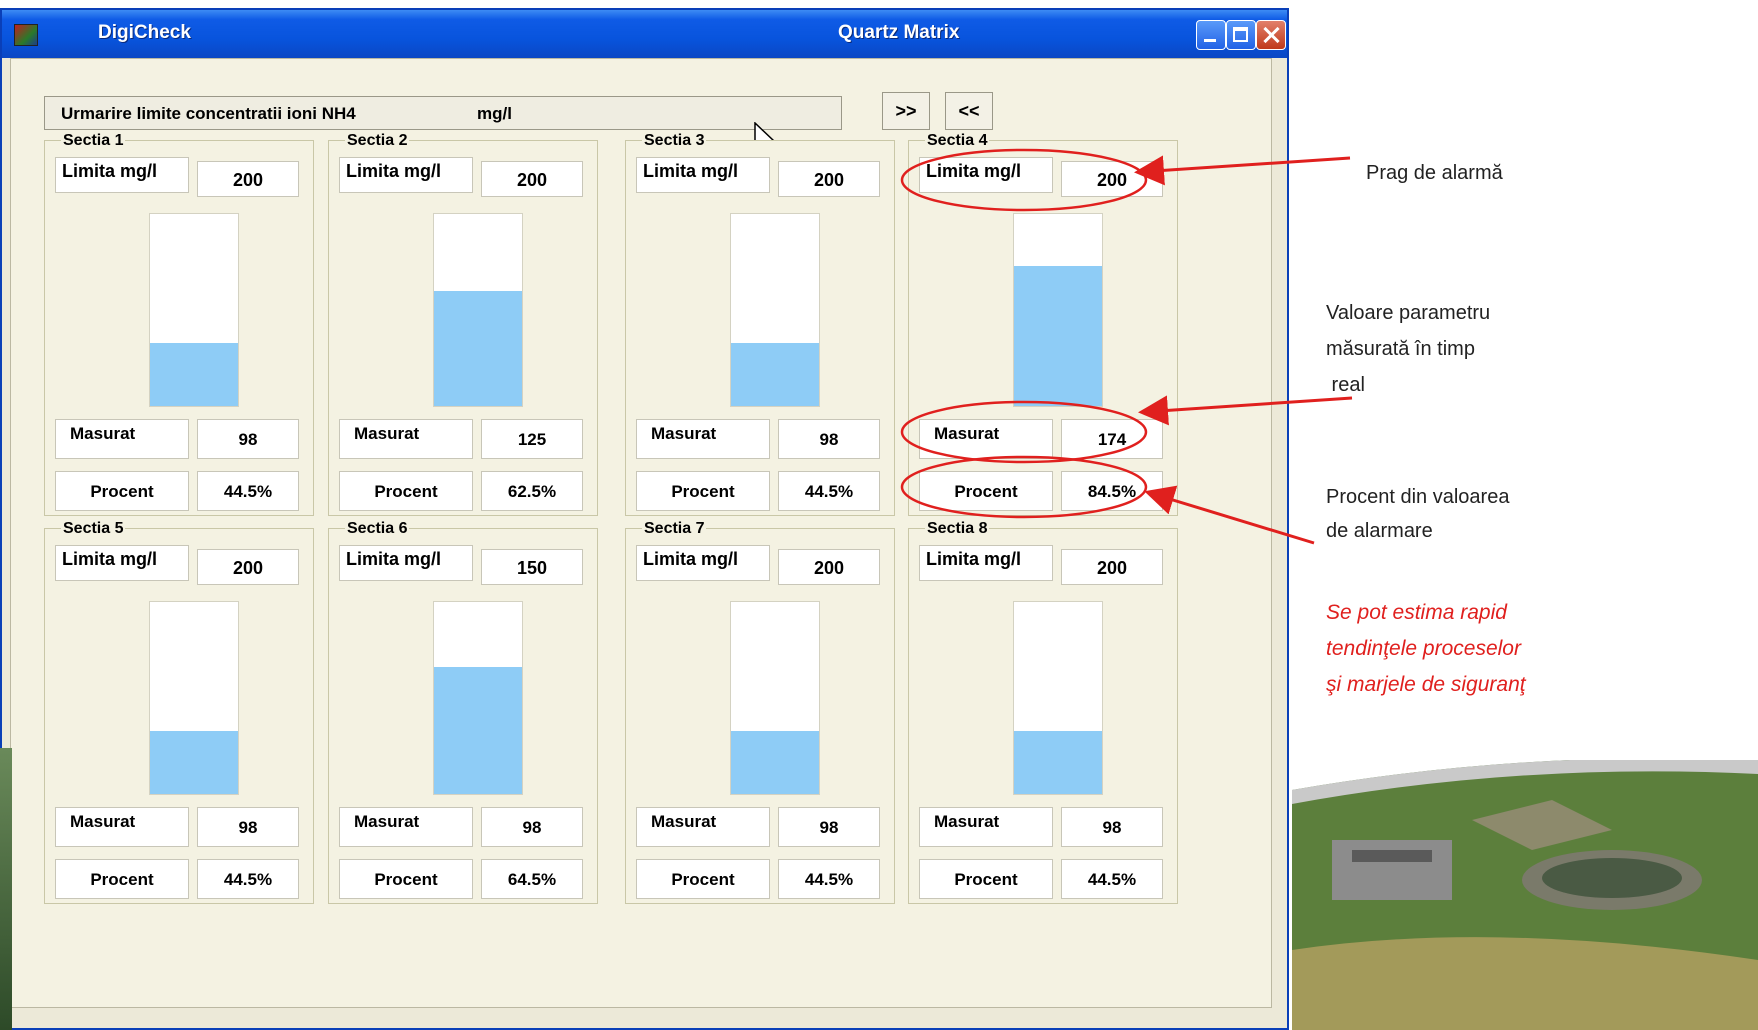  I want to click on note-line2: tendinţele proceselor, so click(1423, 648).